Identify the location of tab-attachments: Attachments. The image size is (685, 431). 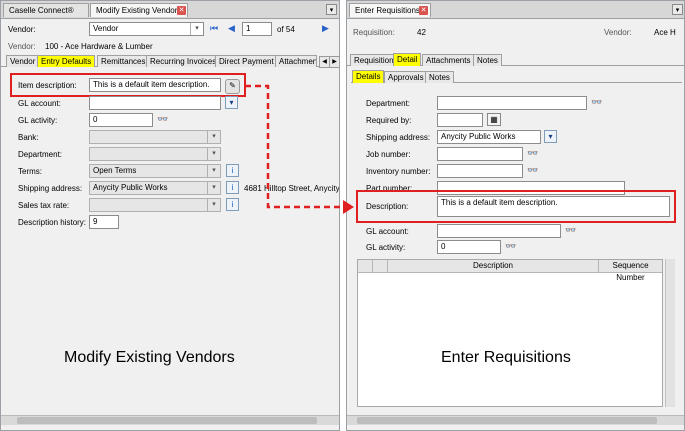
(448, 60).